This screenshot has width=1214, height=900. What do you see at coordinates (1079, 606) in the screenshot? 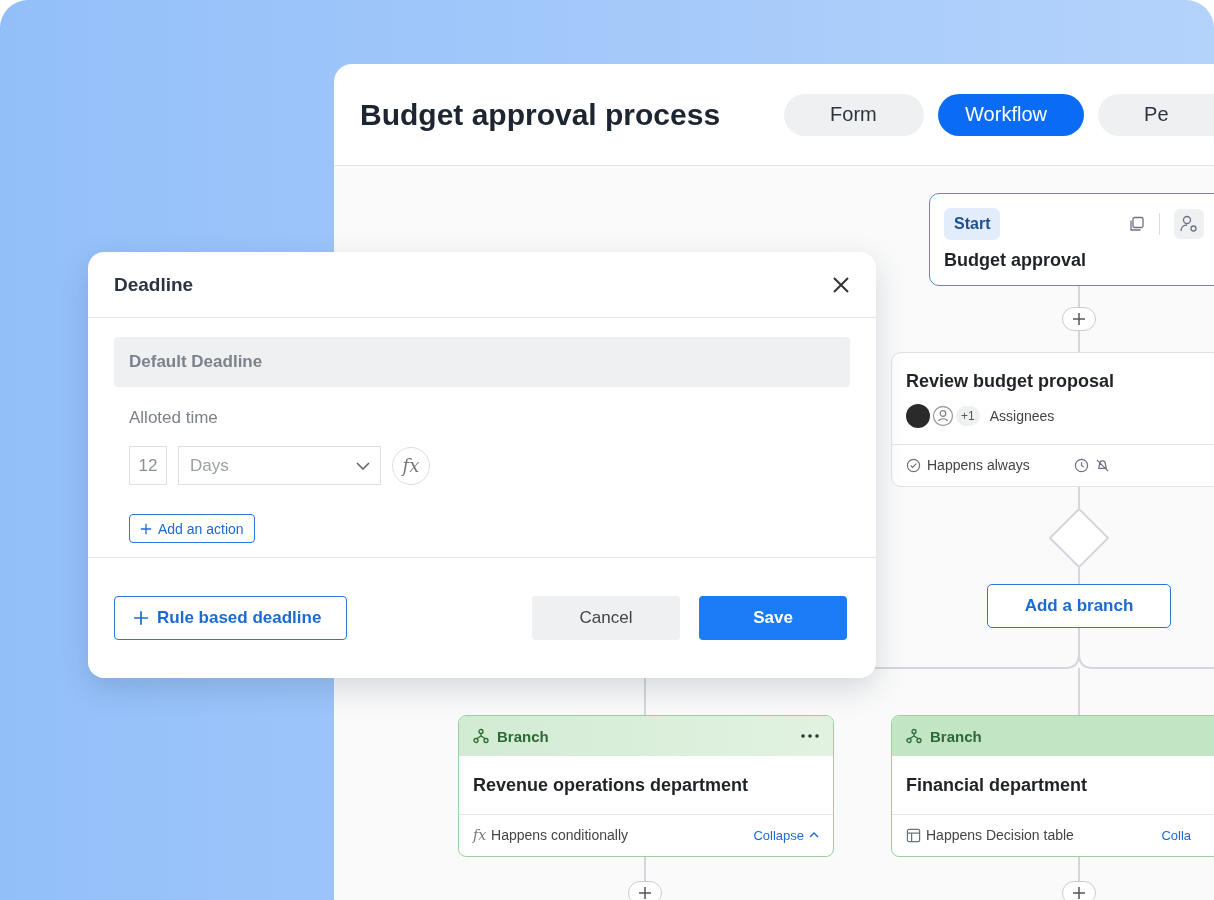
I see `add-branch-button: Add a branch` at bounding box center [1079, 606].